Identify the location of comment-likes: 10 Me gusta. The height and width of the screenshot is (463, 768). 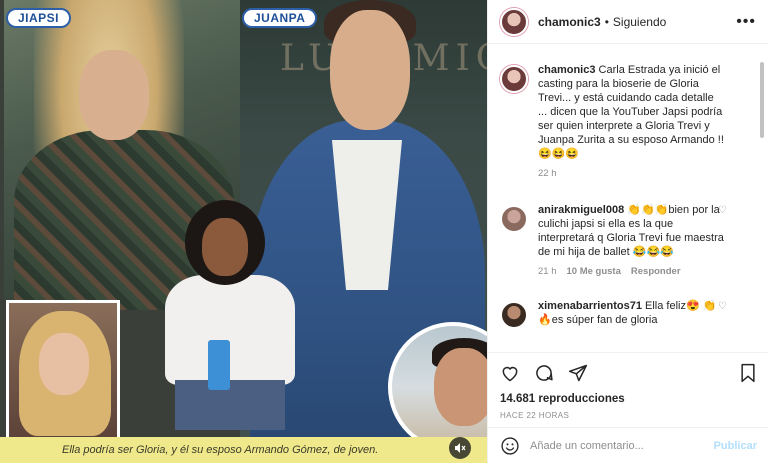
(594, 272).